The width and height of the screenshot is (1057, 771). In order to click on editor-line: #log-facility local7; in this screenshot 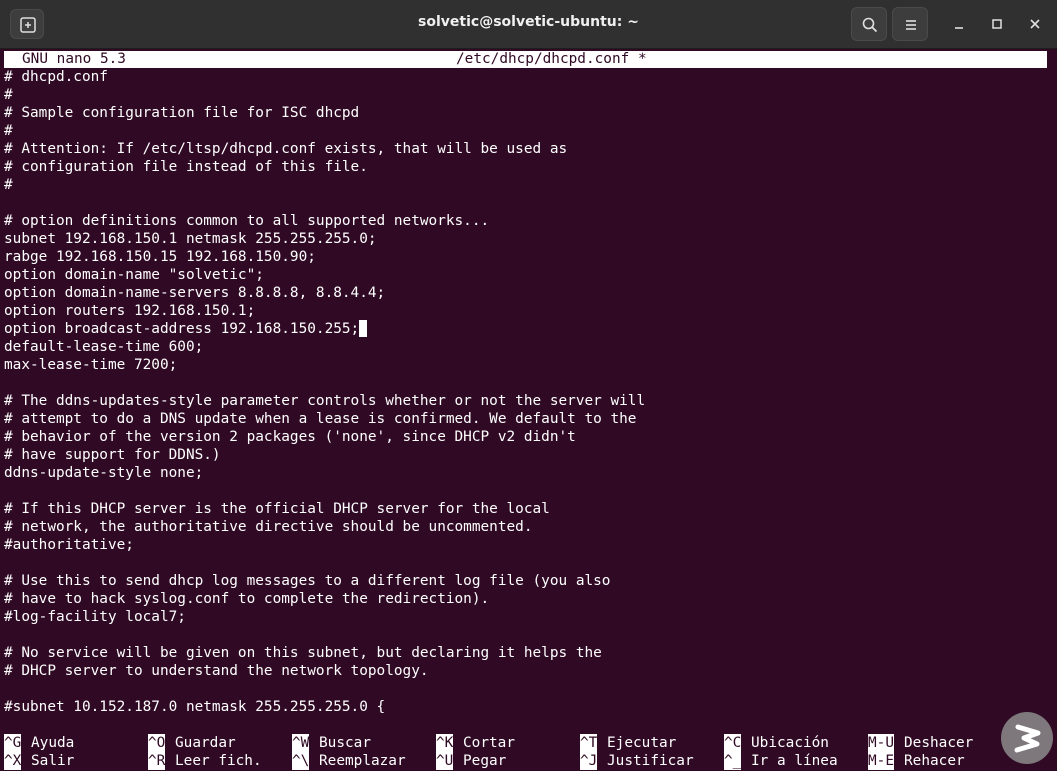, I will do `click(95, 617)`.